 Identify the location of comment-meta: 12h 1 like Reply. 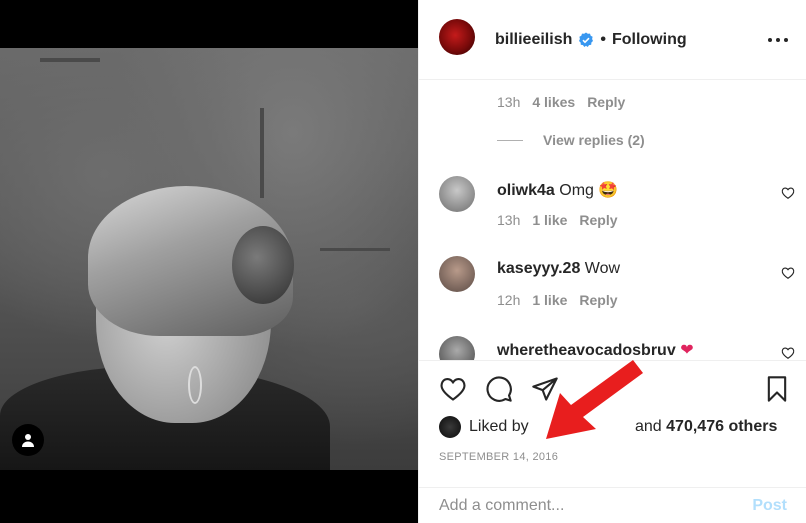
(563, 300).